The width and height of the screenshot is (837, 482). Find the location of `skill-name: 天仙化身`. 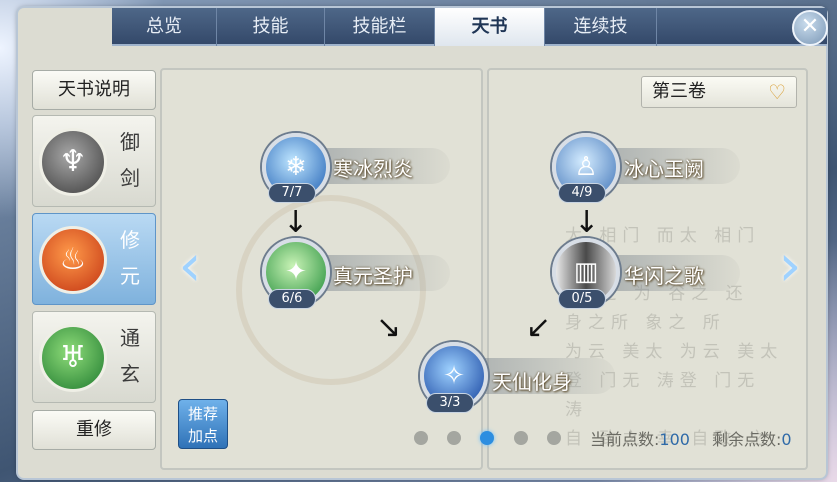

skill-name: 天仙化身 is located at coordinates (532, 382).